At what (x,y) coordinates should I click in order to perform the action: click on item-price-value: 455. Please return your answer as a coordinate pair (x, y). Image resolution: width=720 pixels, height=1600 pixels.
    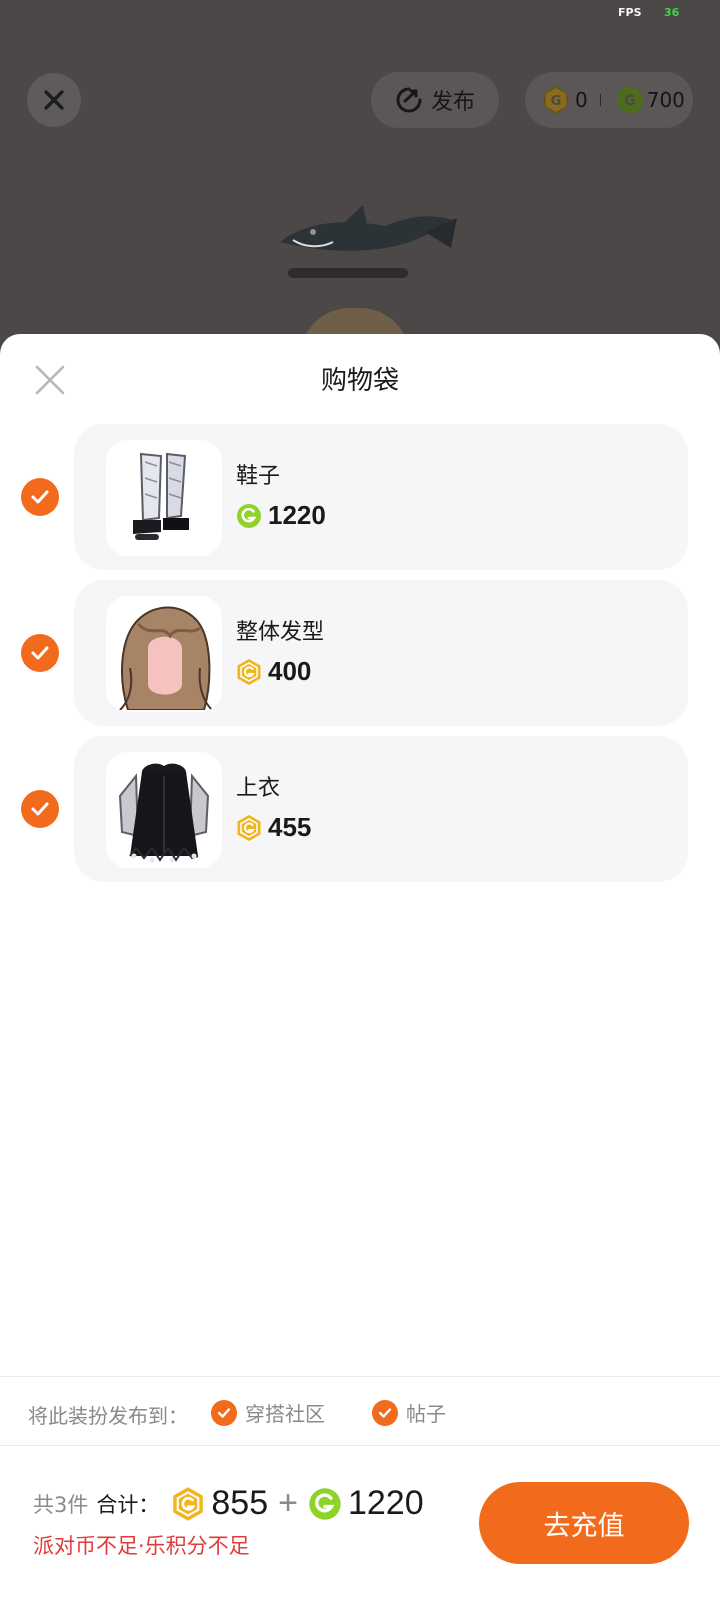
    Looking at the image, I should click on (290, 827).